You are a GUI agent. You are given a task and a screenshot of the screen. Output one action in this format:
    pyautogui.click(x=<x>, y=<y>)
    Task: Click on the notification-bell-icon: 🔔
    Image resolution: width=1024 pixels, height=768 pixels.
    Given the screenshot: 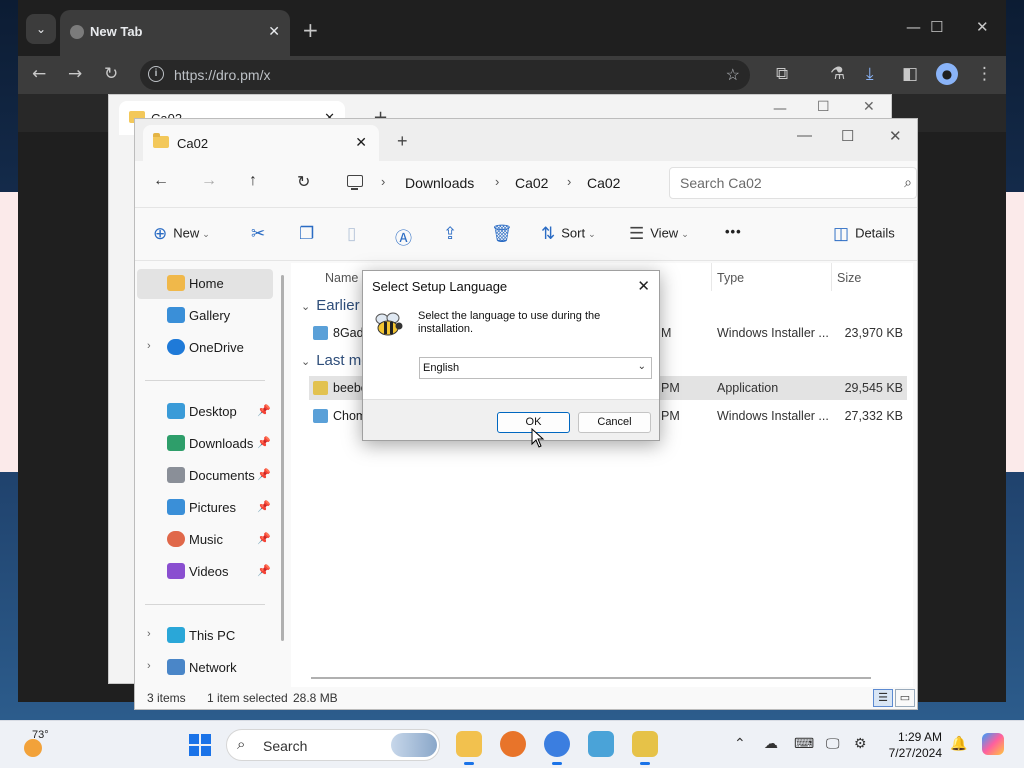 What is the action you would take?
    pyautogui.click(x=958, y=743)
    